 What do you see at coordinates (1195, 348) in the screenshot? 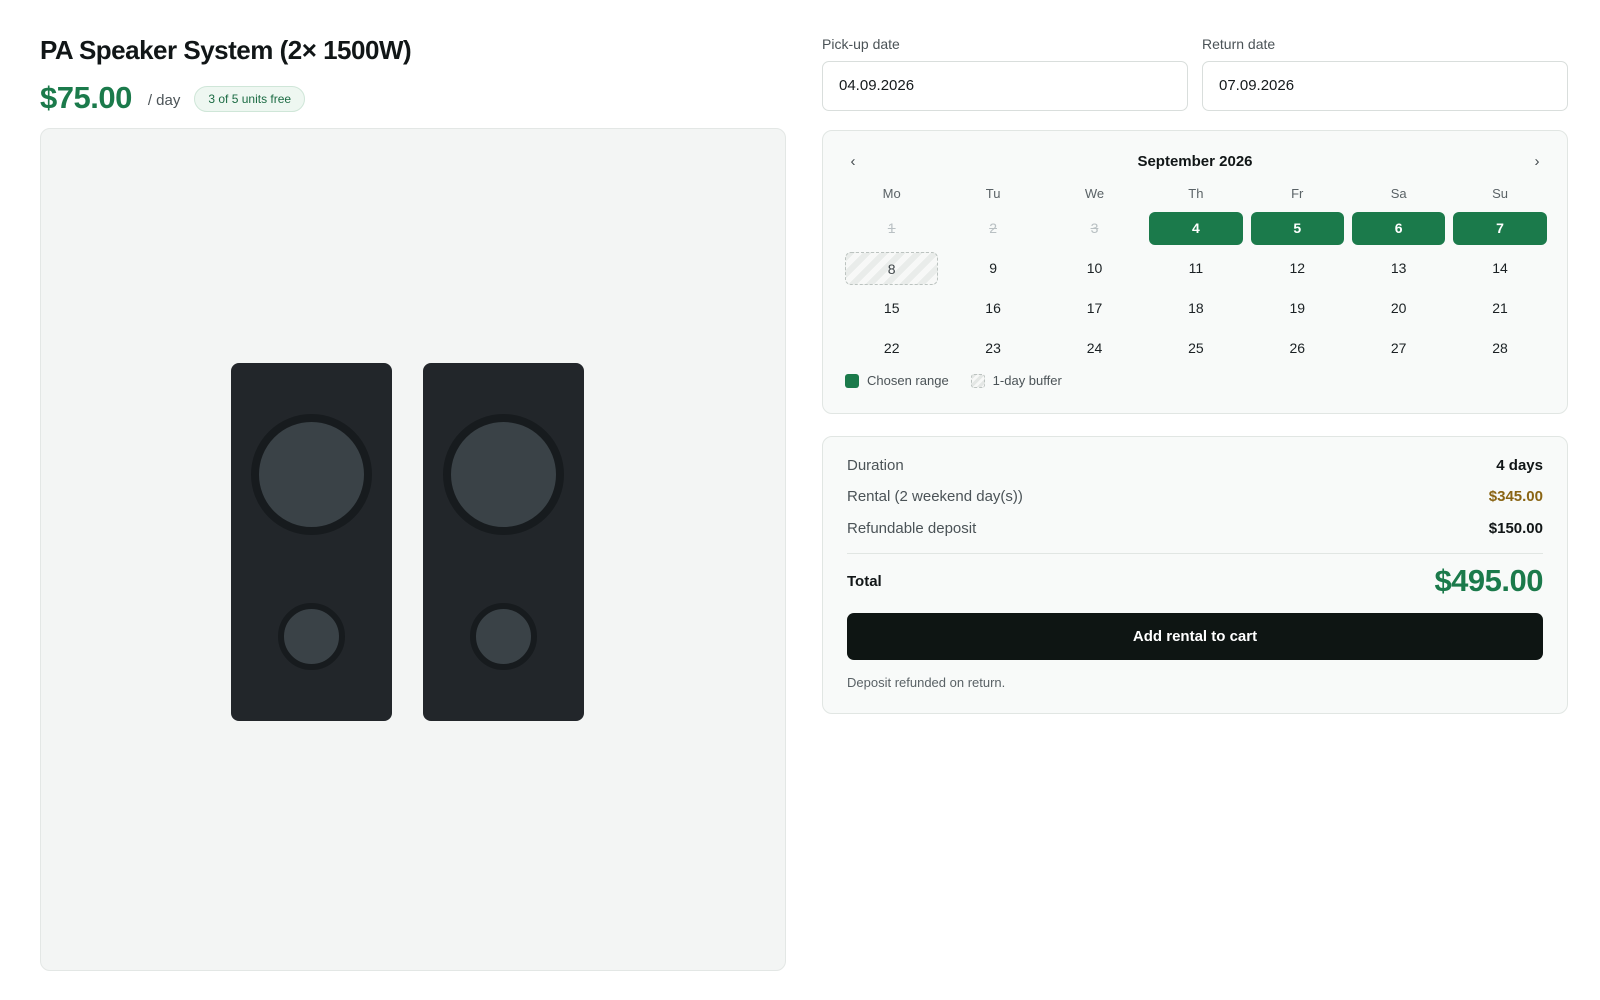
I see `calendar-day: 25` at bounding box center [1195, 348].